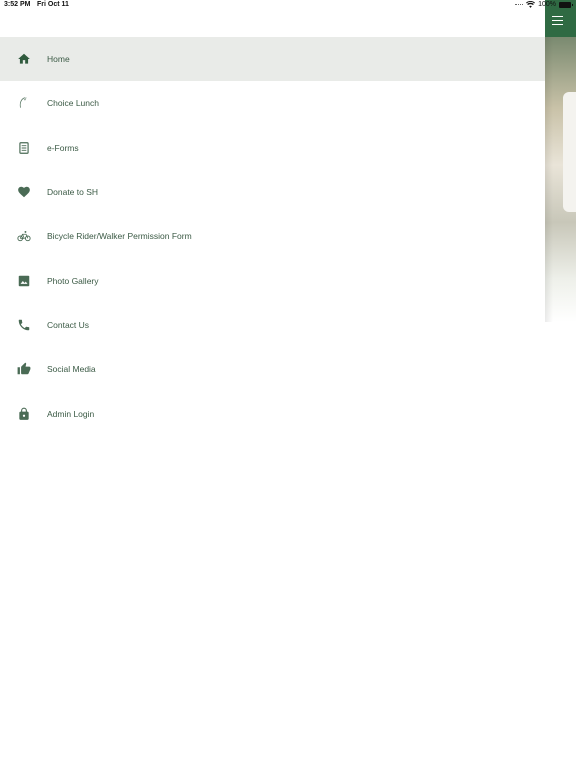  Describe the element at coordinates (119, 236) in the screenshot. I see `nav-item-label: Bicycle Rider/Walker Permission Form` at that location.